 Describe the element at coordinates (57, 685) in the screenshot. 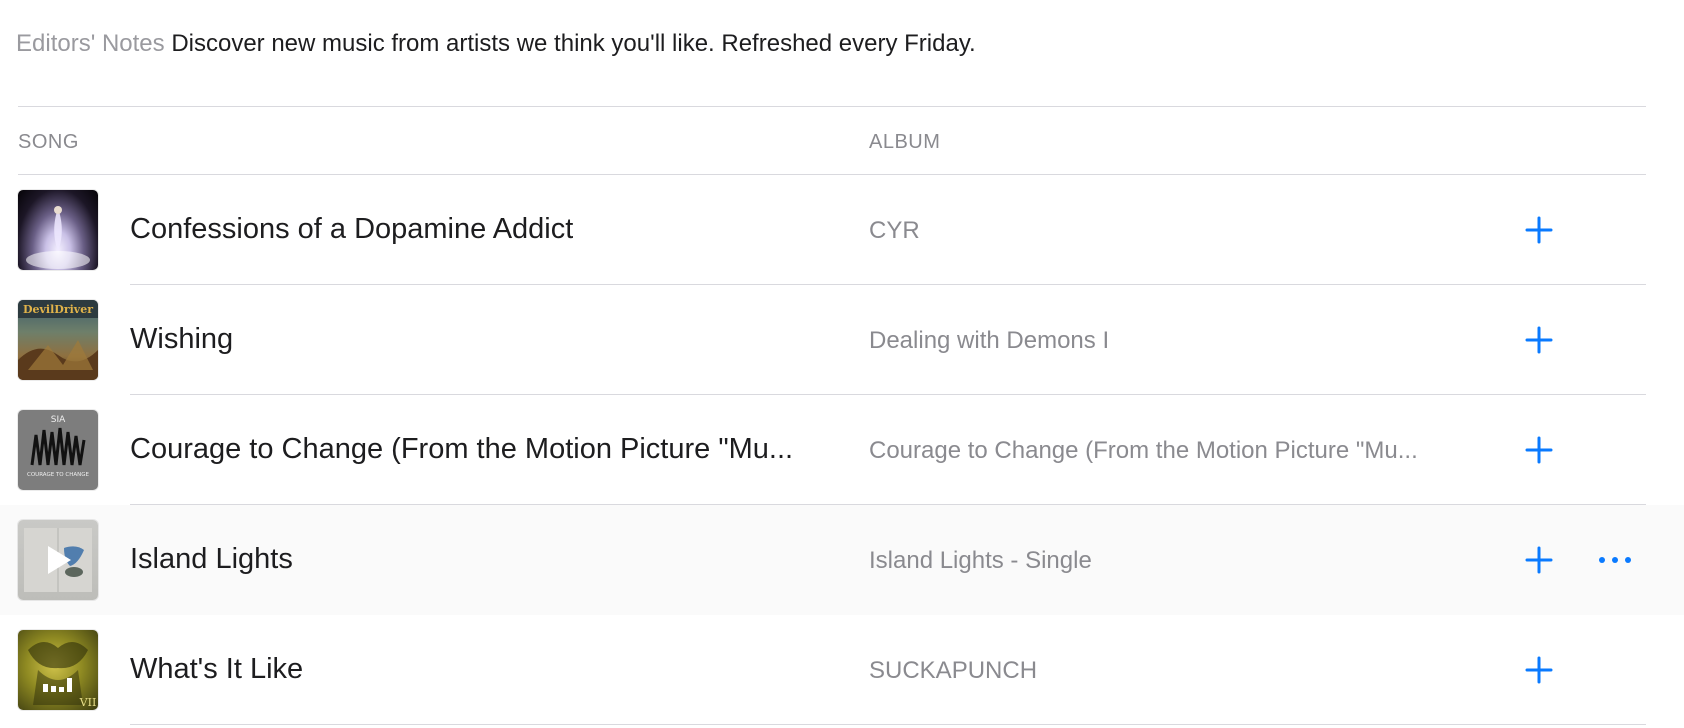

I see `now-playing-bars-icon` at that location.